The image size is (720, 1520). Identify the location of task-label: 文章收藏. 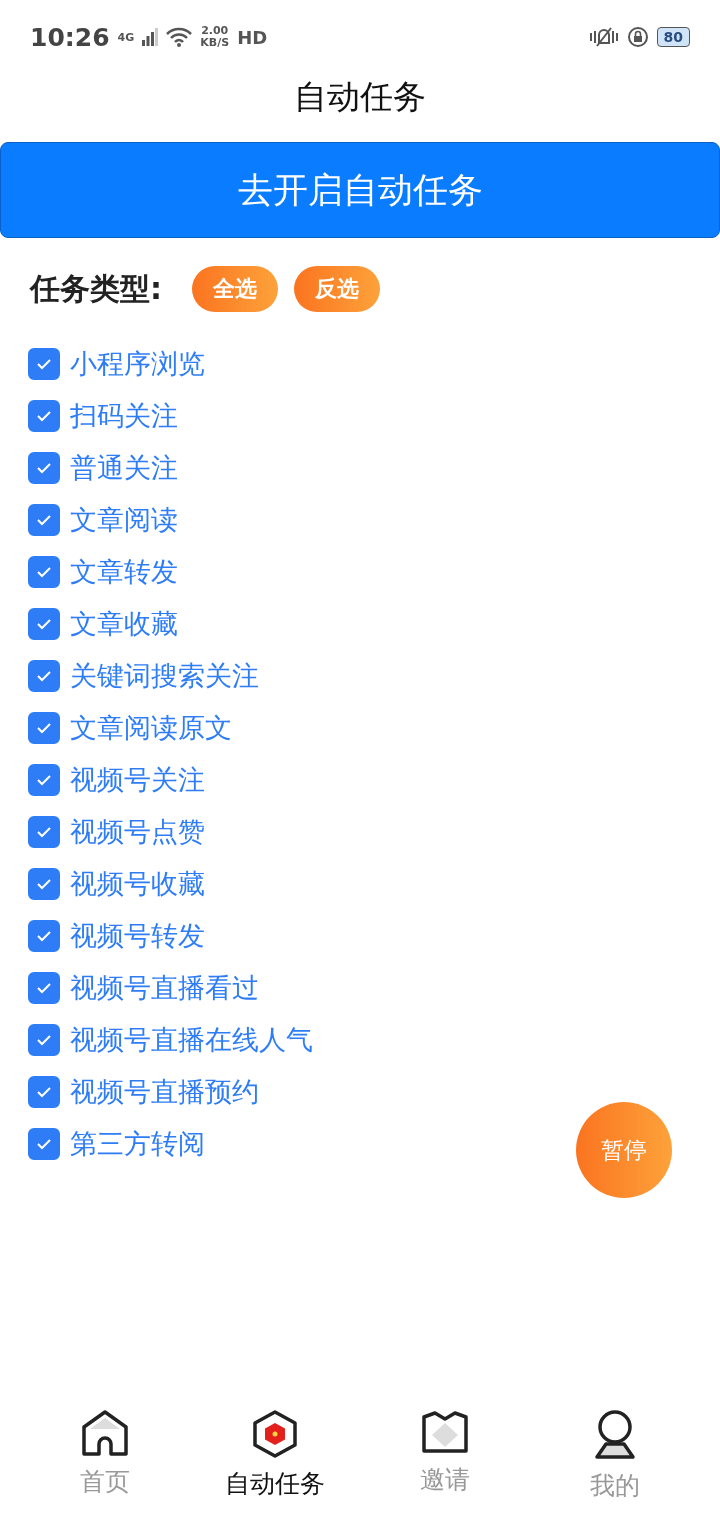
(124, 624).